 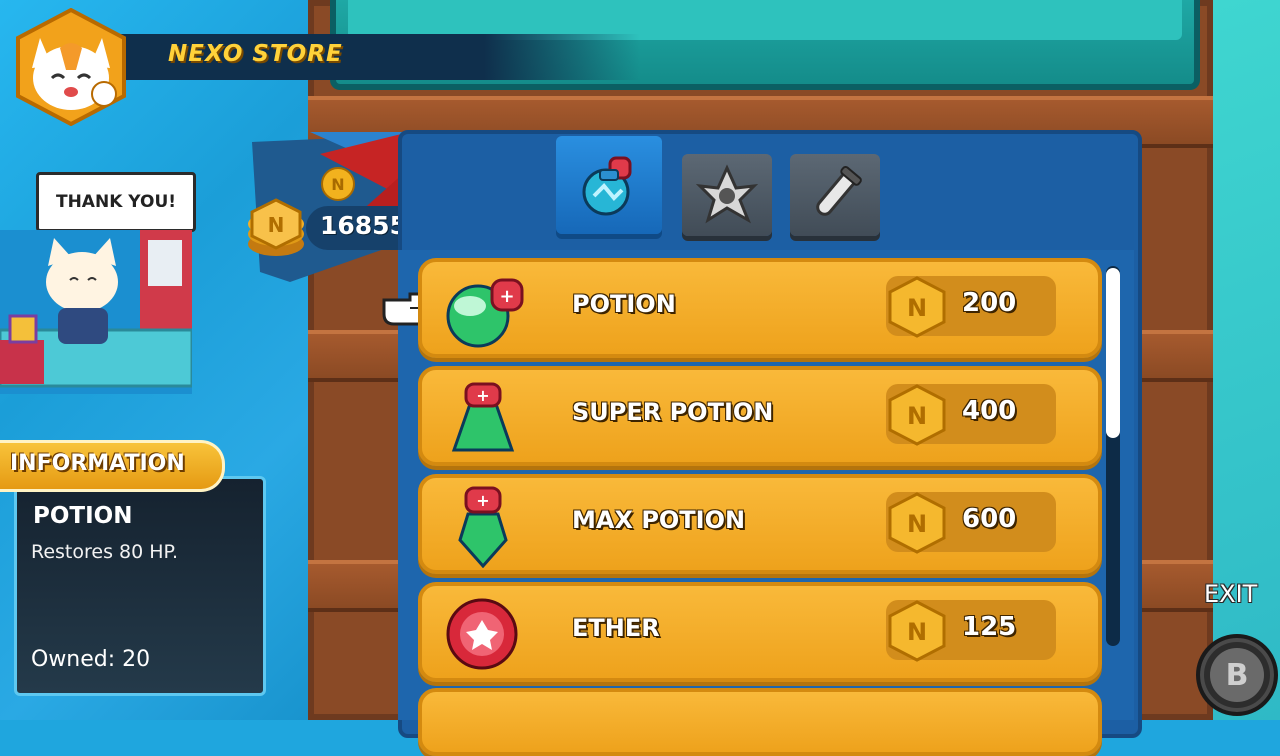 I want to click on tab-potions, so click(x=609, y=185).